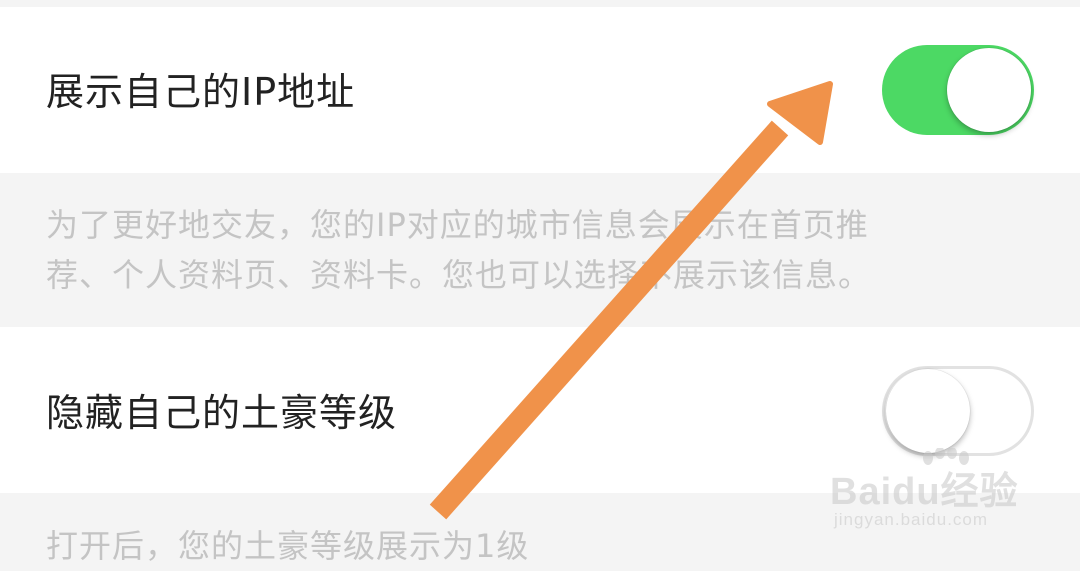 This screenshot has width=1080, height=571. I want to click on description-line: 打开后，您的土豪等级展示为1级, so click(288, 546).